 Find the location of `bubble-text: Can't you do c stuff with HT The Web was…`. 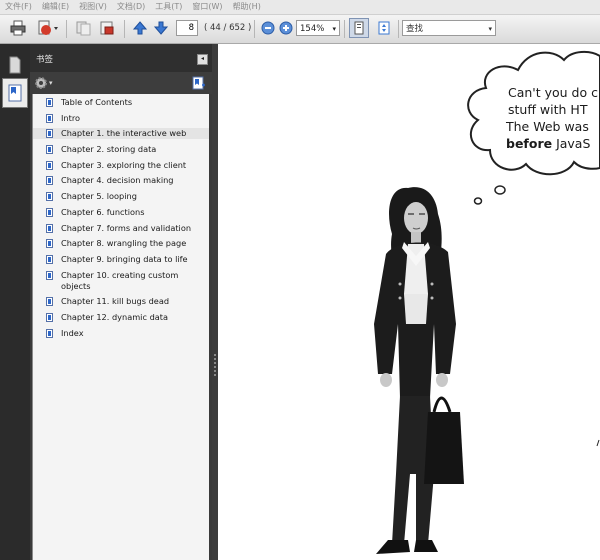

bubble-text: Can't you do c stuff with HT The Web was… is located at coordinates (553, 118).